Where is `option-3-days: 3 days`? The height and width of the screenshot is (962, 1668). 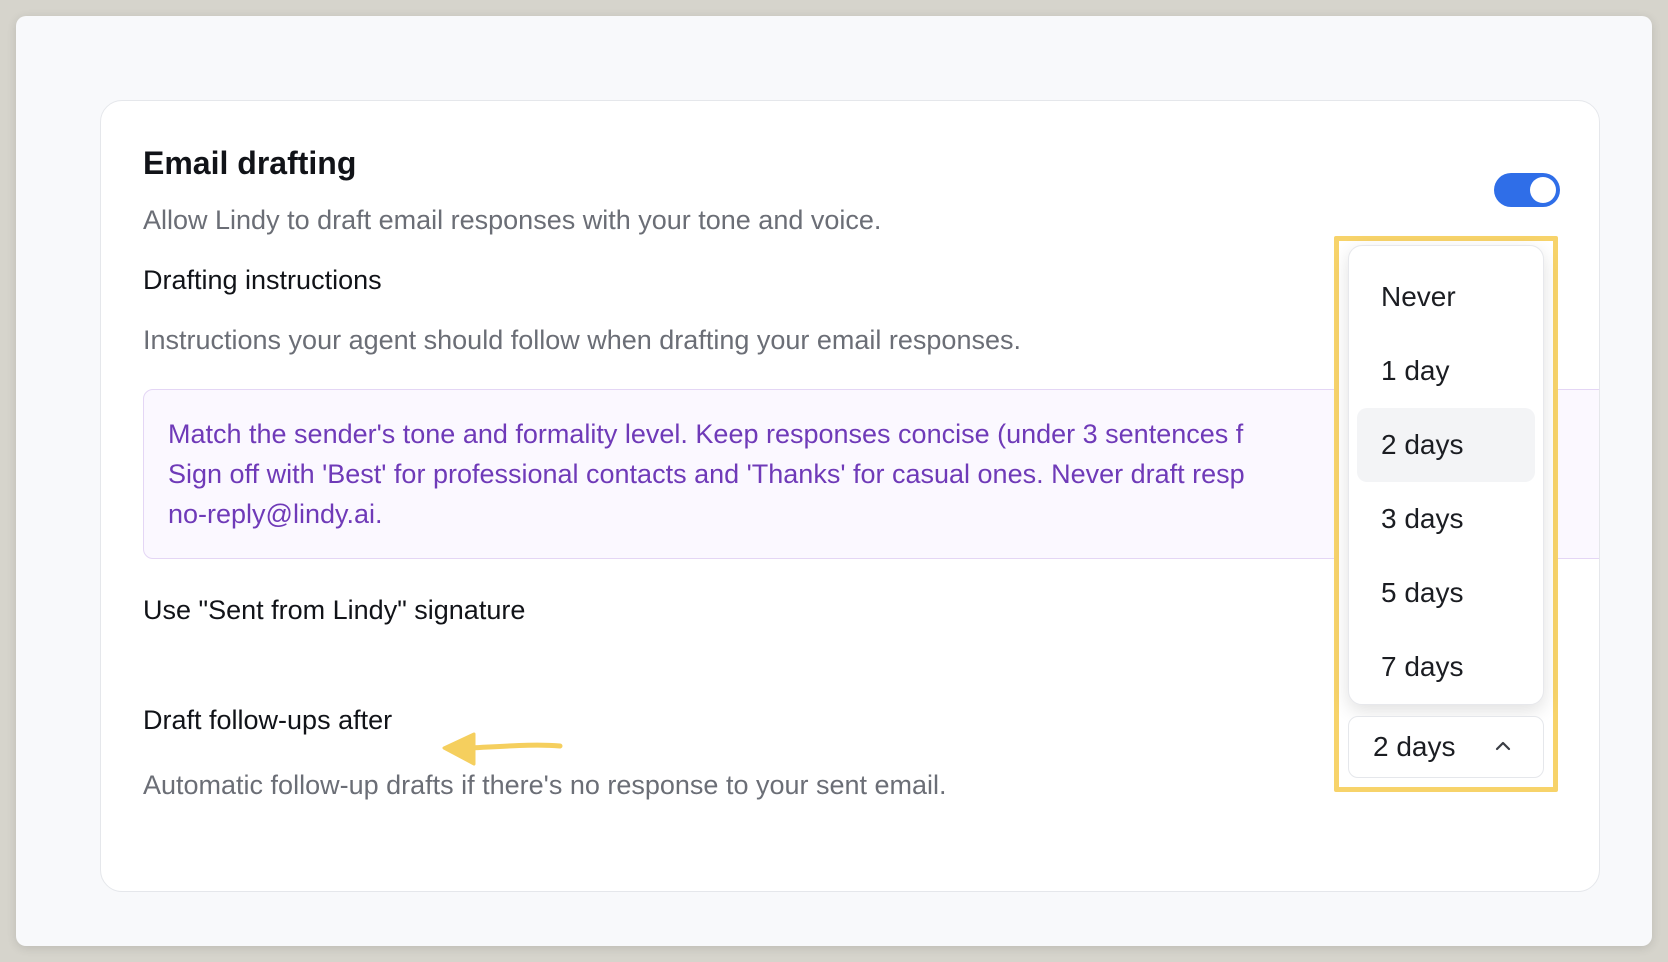 option-3-days: 3 days is located at coordinates (1446, 519).